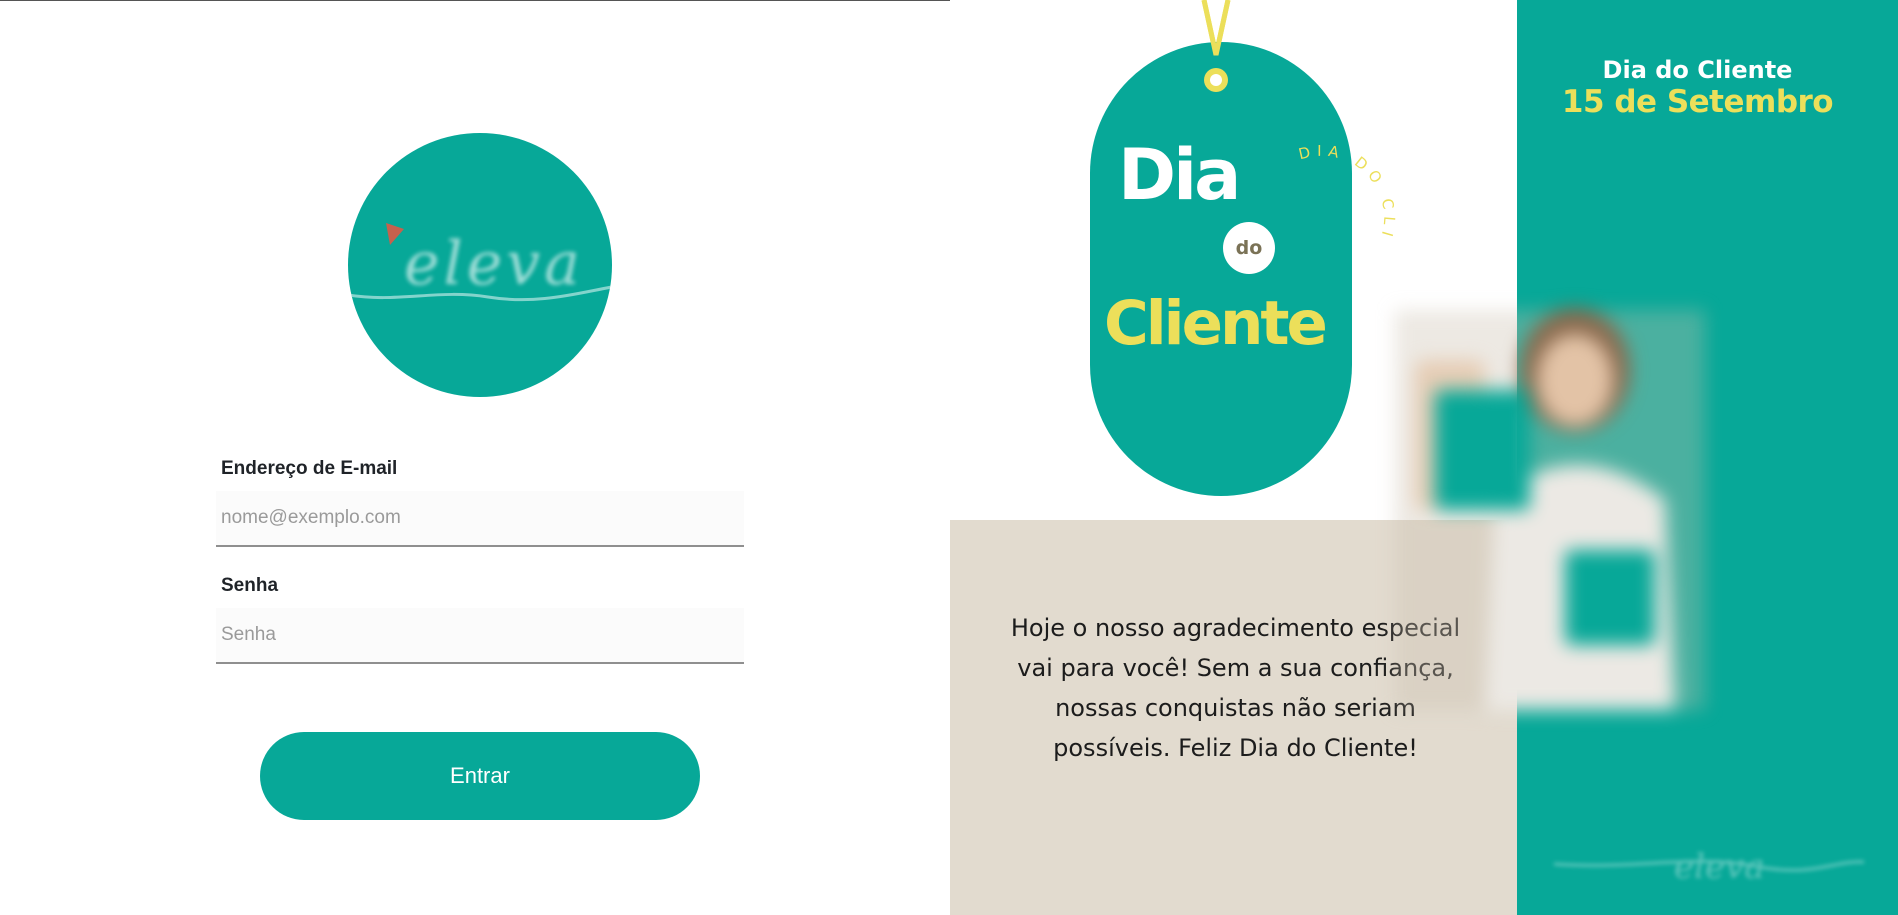  I want to click on email-field-wrapper, so click(480, 519).